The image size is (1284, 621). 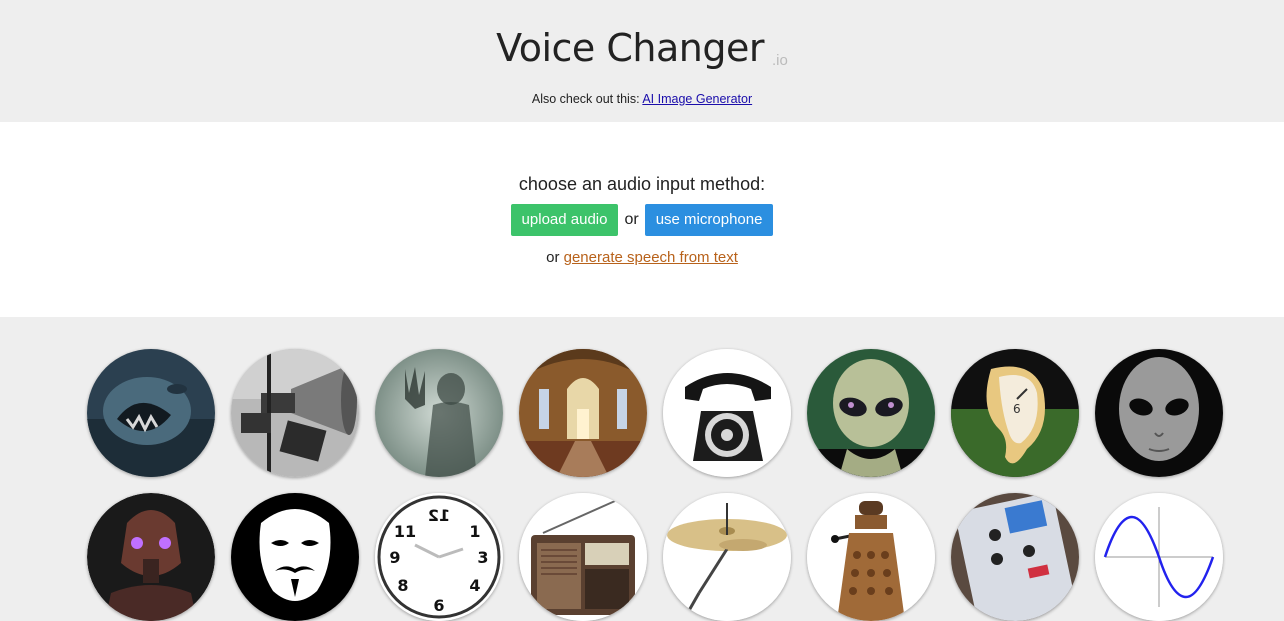 What do you see at coordinates (482, 557) in the screenshot?
I see `svg-text: 3` at bounding box center [482, 557].